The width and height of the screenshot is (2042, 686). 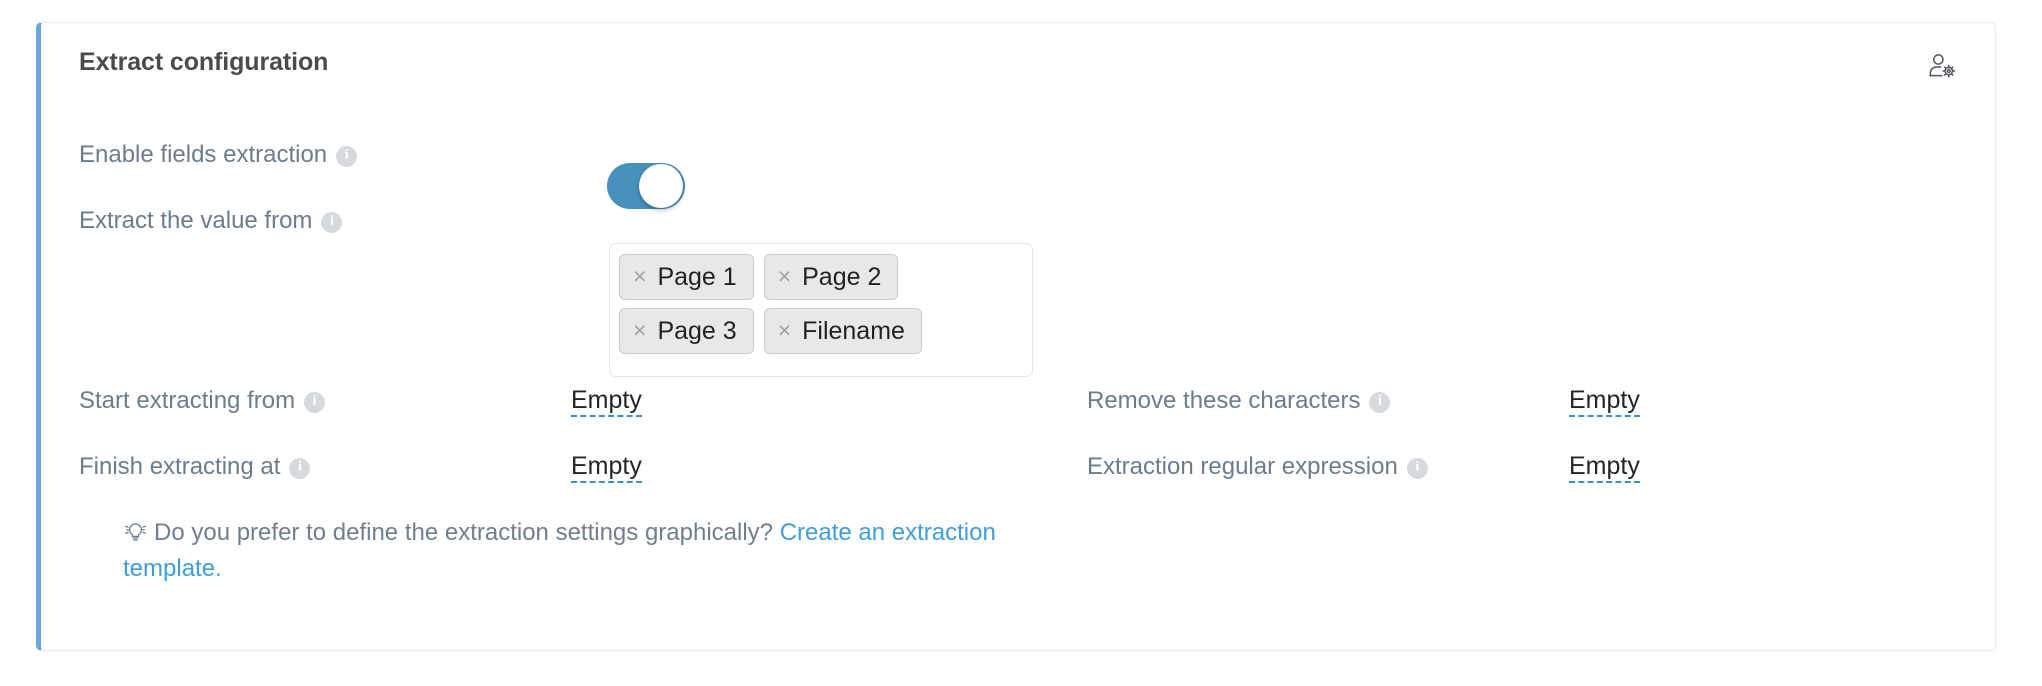 I want to click on tag-label: Page 1, so click(x=697, y=276).